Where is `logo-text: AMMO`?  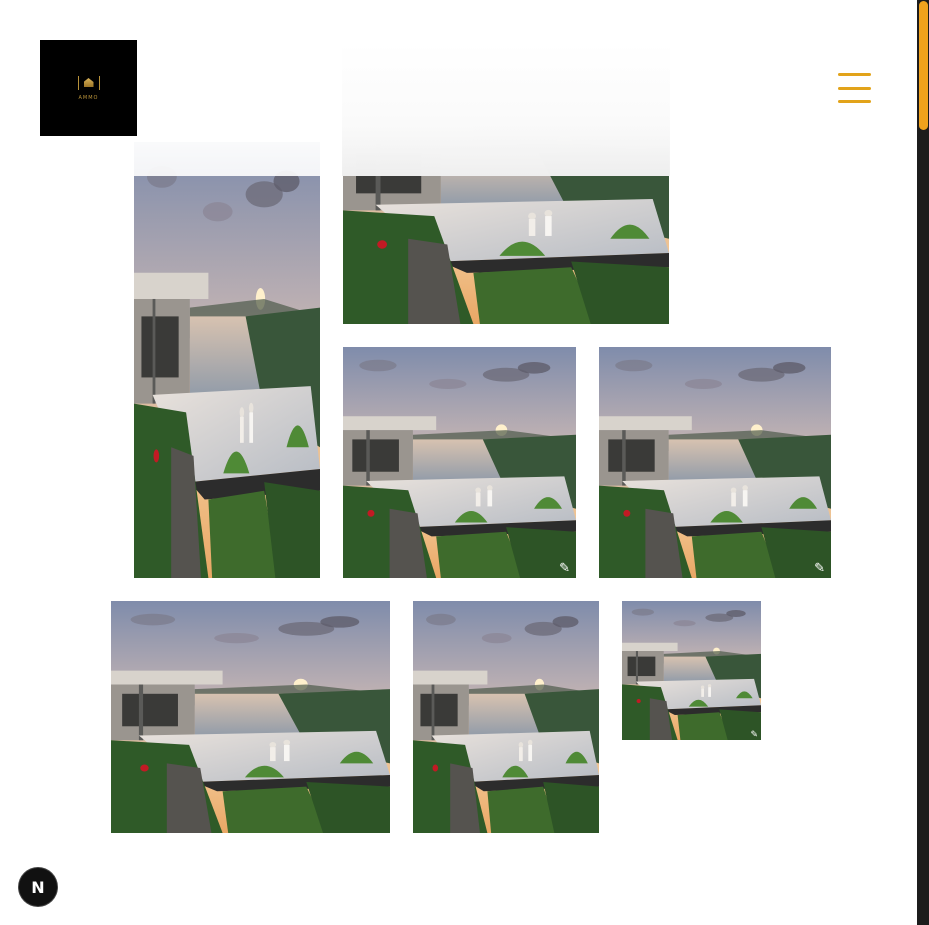
logo-text: AMMO is located at coordinates (88, 98).